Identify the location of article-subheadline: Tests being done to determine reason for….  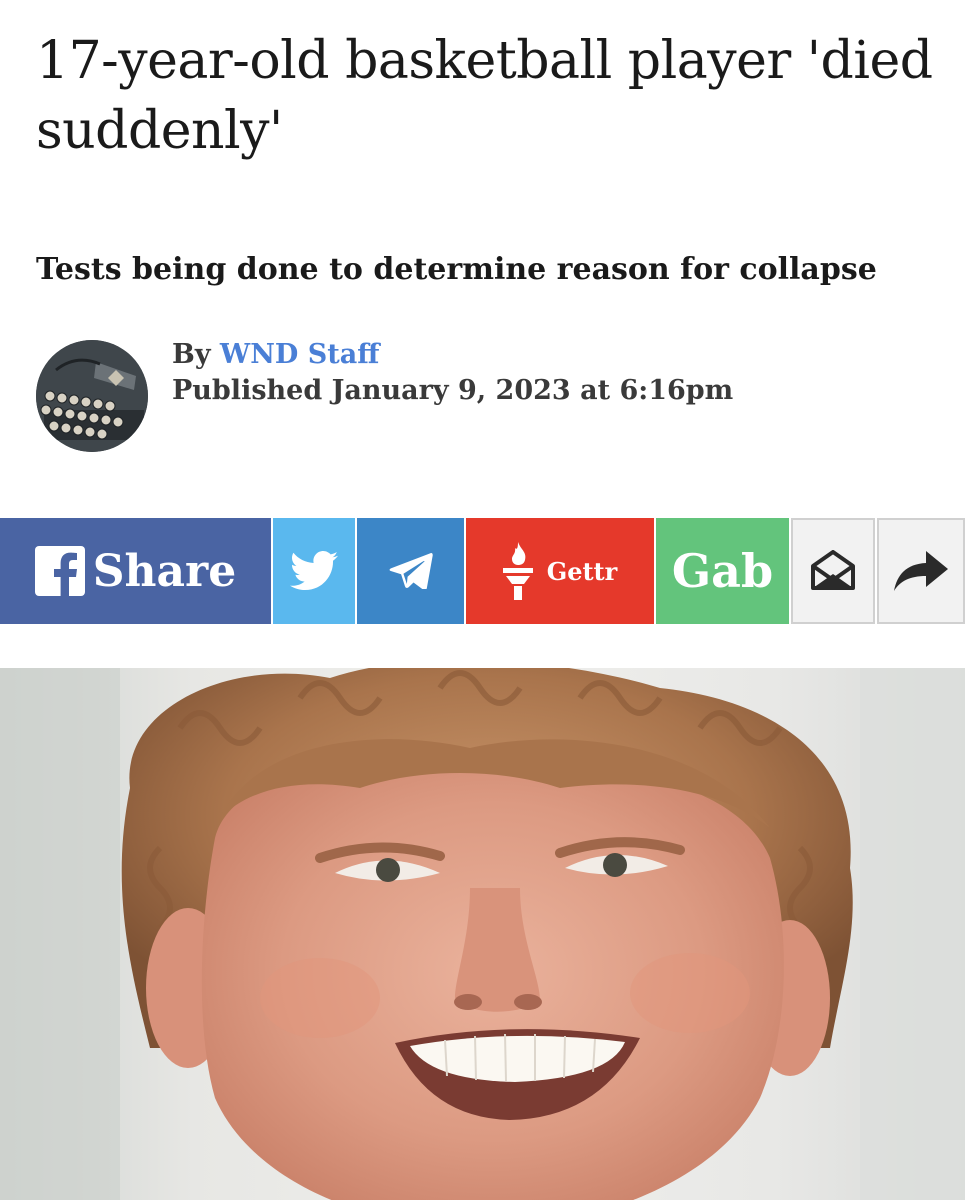
(456, 269).